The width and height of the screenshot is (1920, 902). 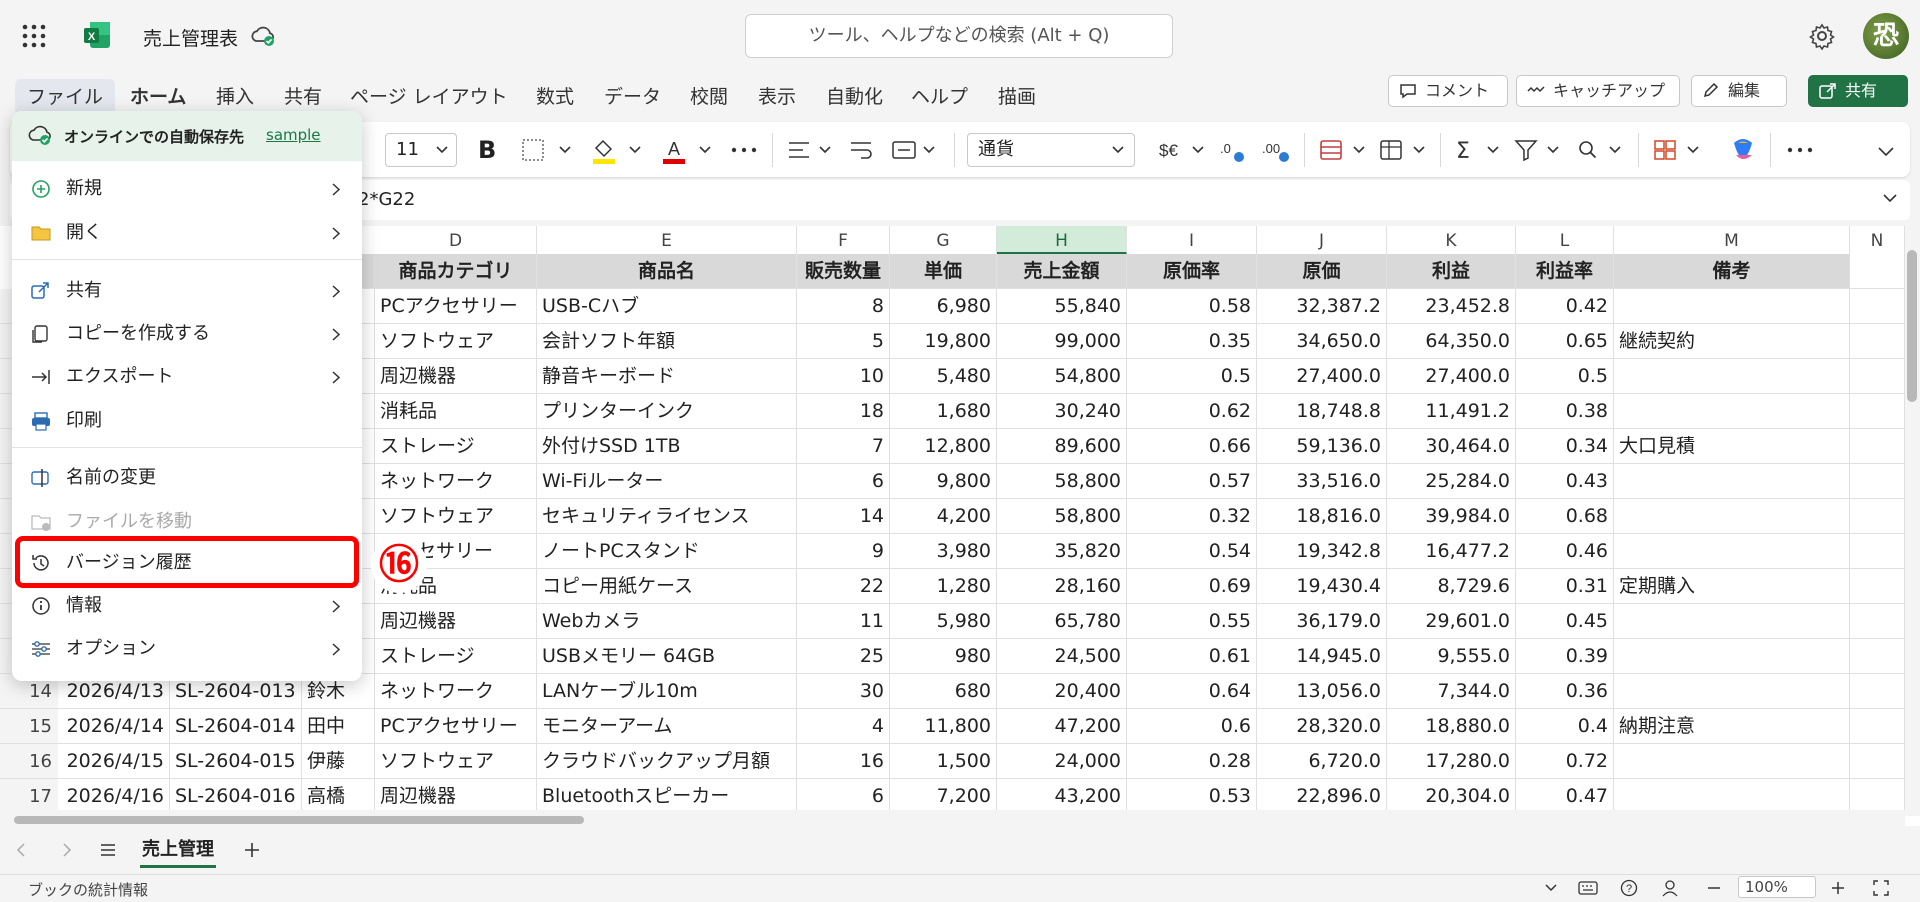 What do you see at coordinates (555, 97) in the screenshot?
I see `tab-formulas: 数式` at bounding box center [555, 97].